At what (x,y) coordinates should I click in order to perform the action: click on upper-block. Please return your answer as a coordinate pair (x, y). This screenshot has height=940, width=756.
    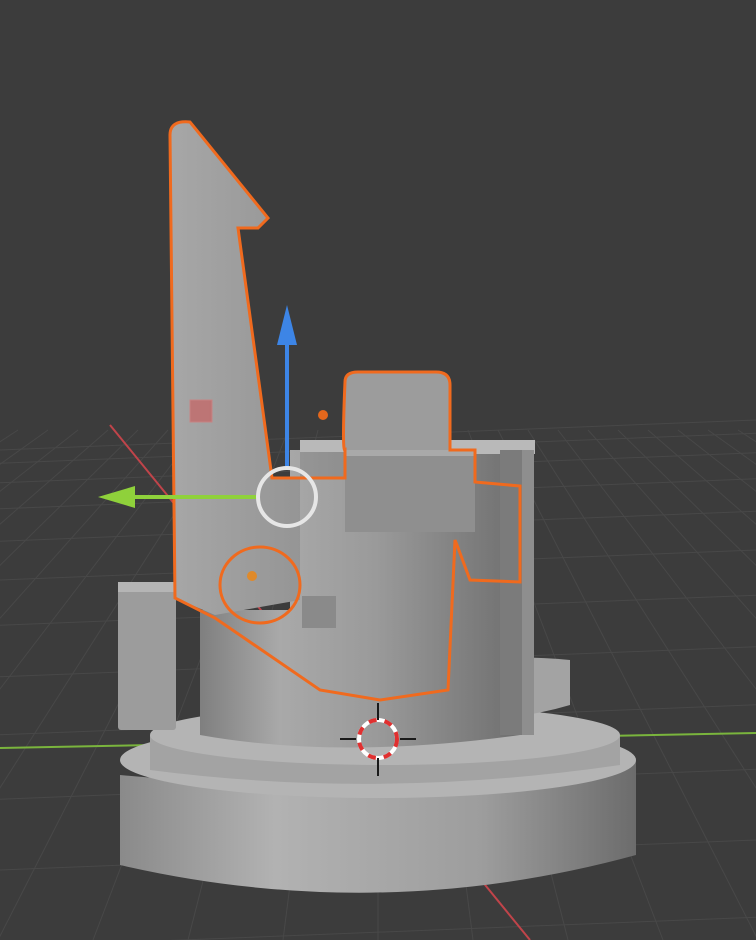
    Looking at the image, I should click on (410, 452).